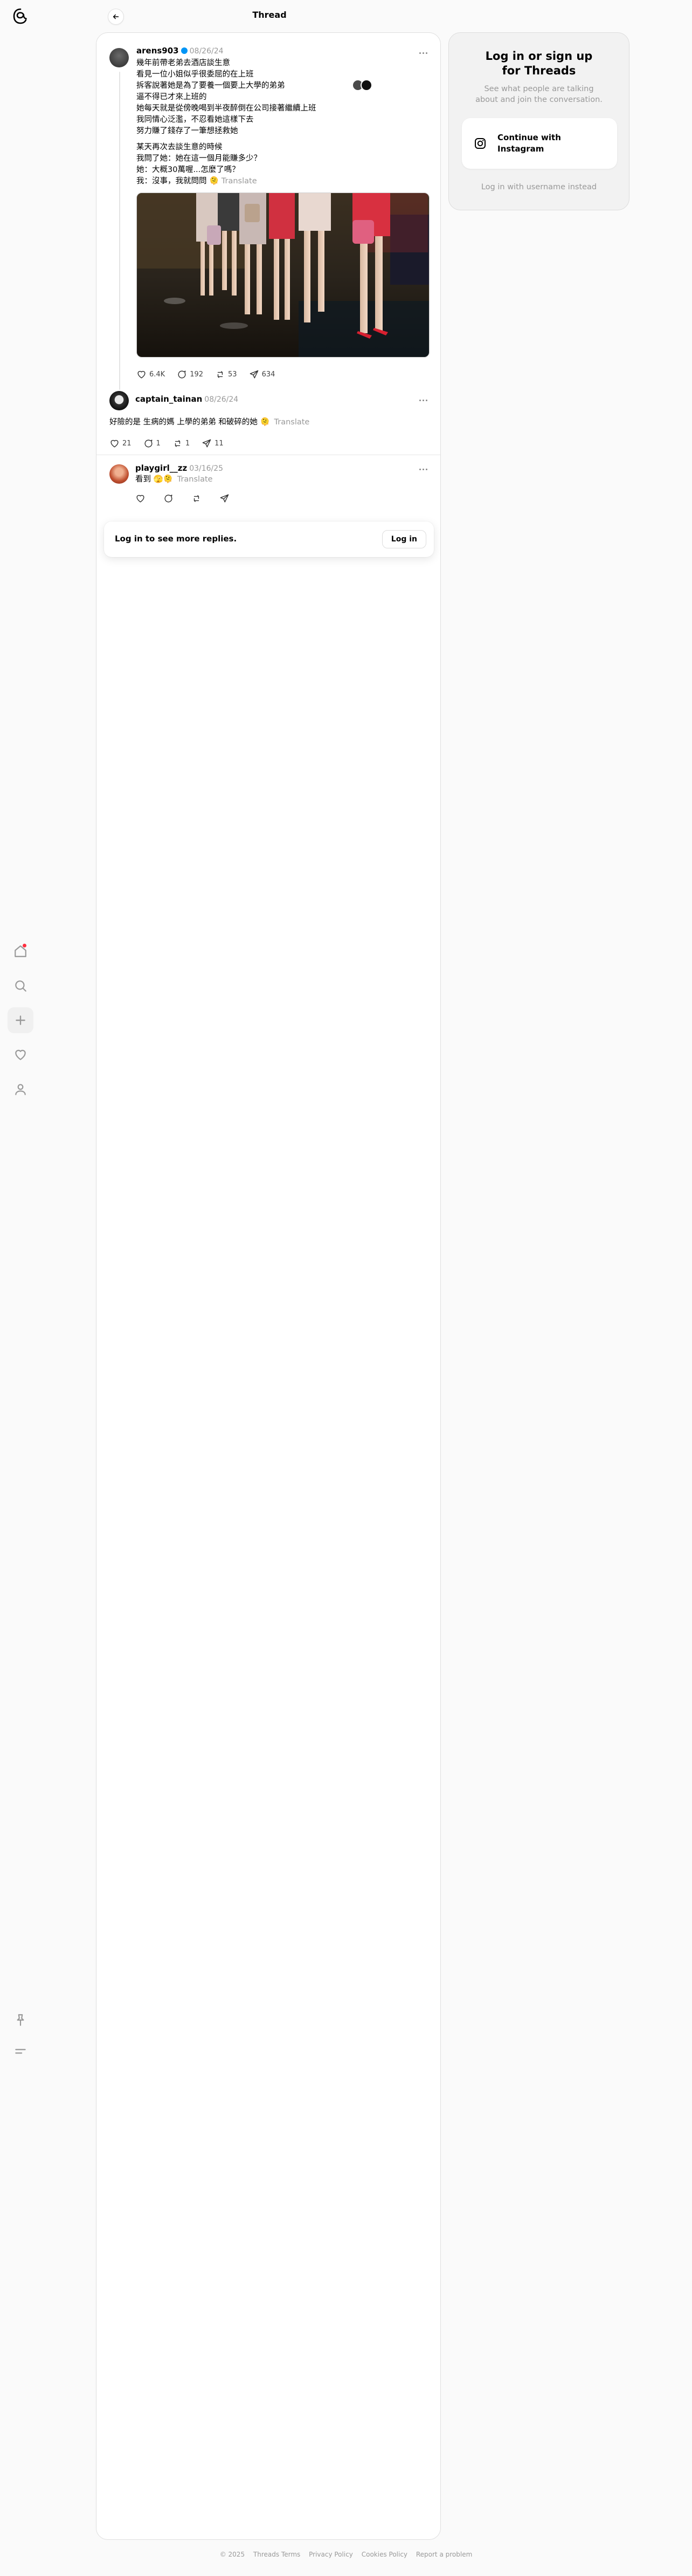 This screenshot has width=692, height=2576. Describe the element at coordinates (144, 480) in the screenshot. I see `post-text: 看到` at that location.